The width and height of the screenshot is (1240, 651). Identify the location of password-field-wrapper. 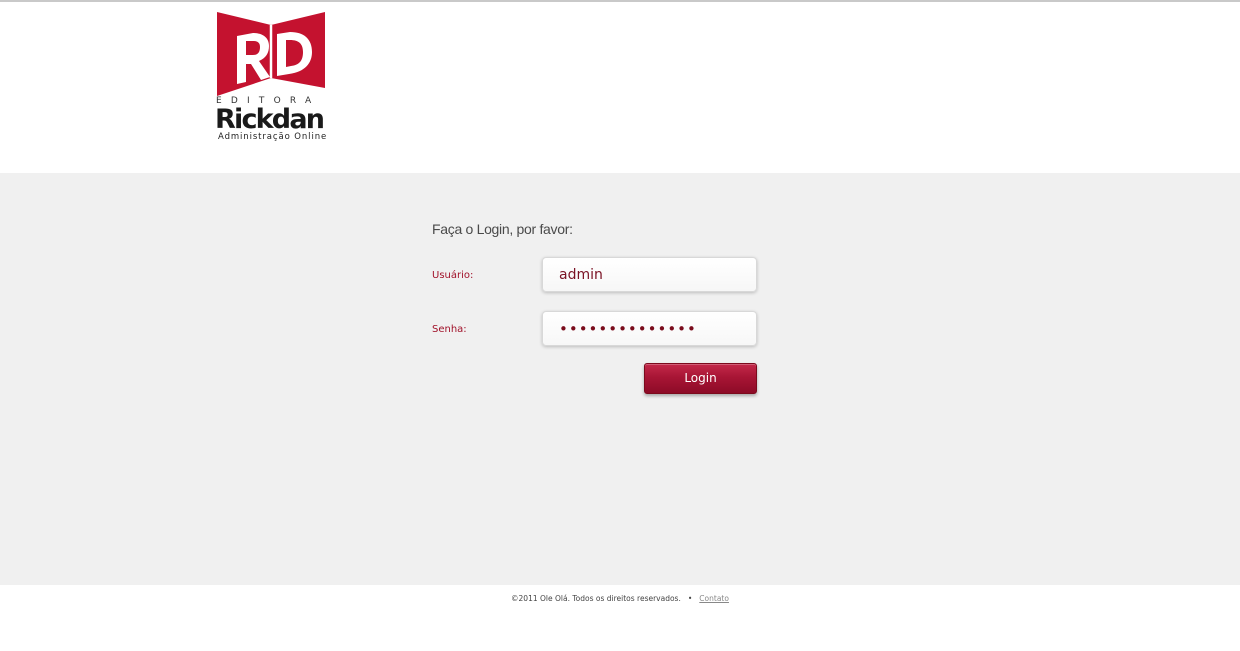
(649, 328).